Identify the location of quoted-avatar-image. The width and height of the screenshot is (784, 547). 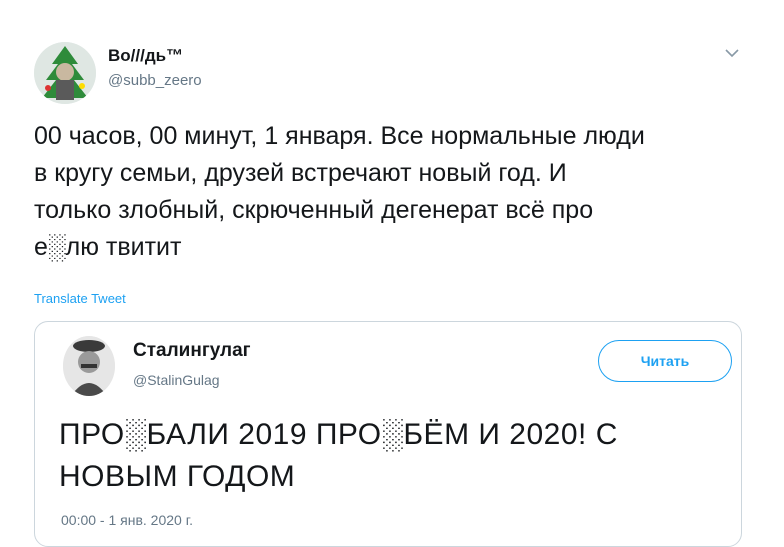
(89, 366).